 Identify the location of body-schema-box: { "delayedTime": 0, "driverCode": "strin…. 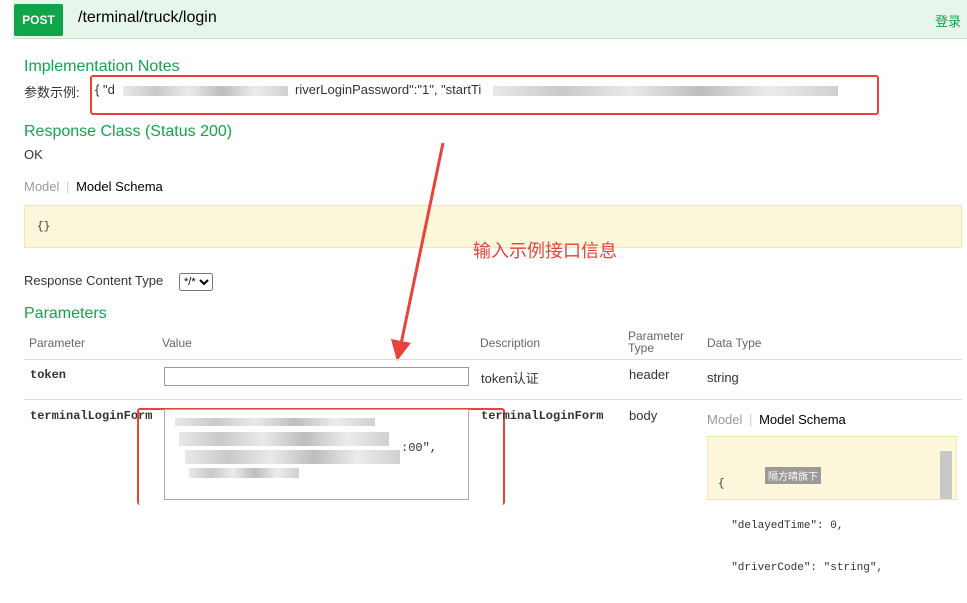
(832, 505).